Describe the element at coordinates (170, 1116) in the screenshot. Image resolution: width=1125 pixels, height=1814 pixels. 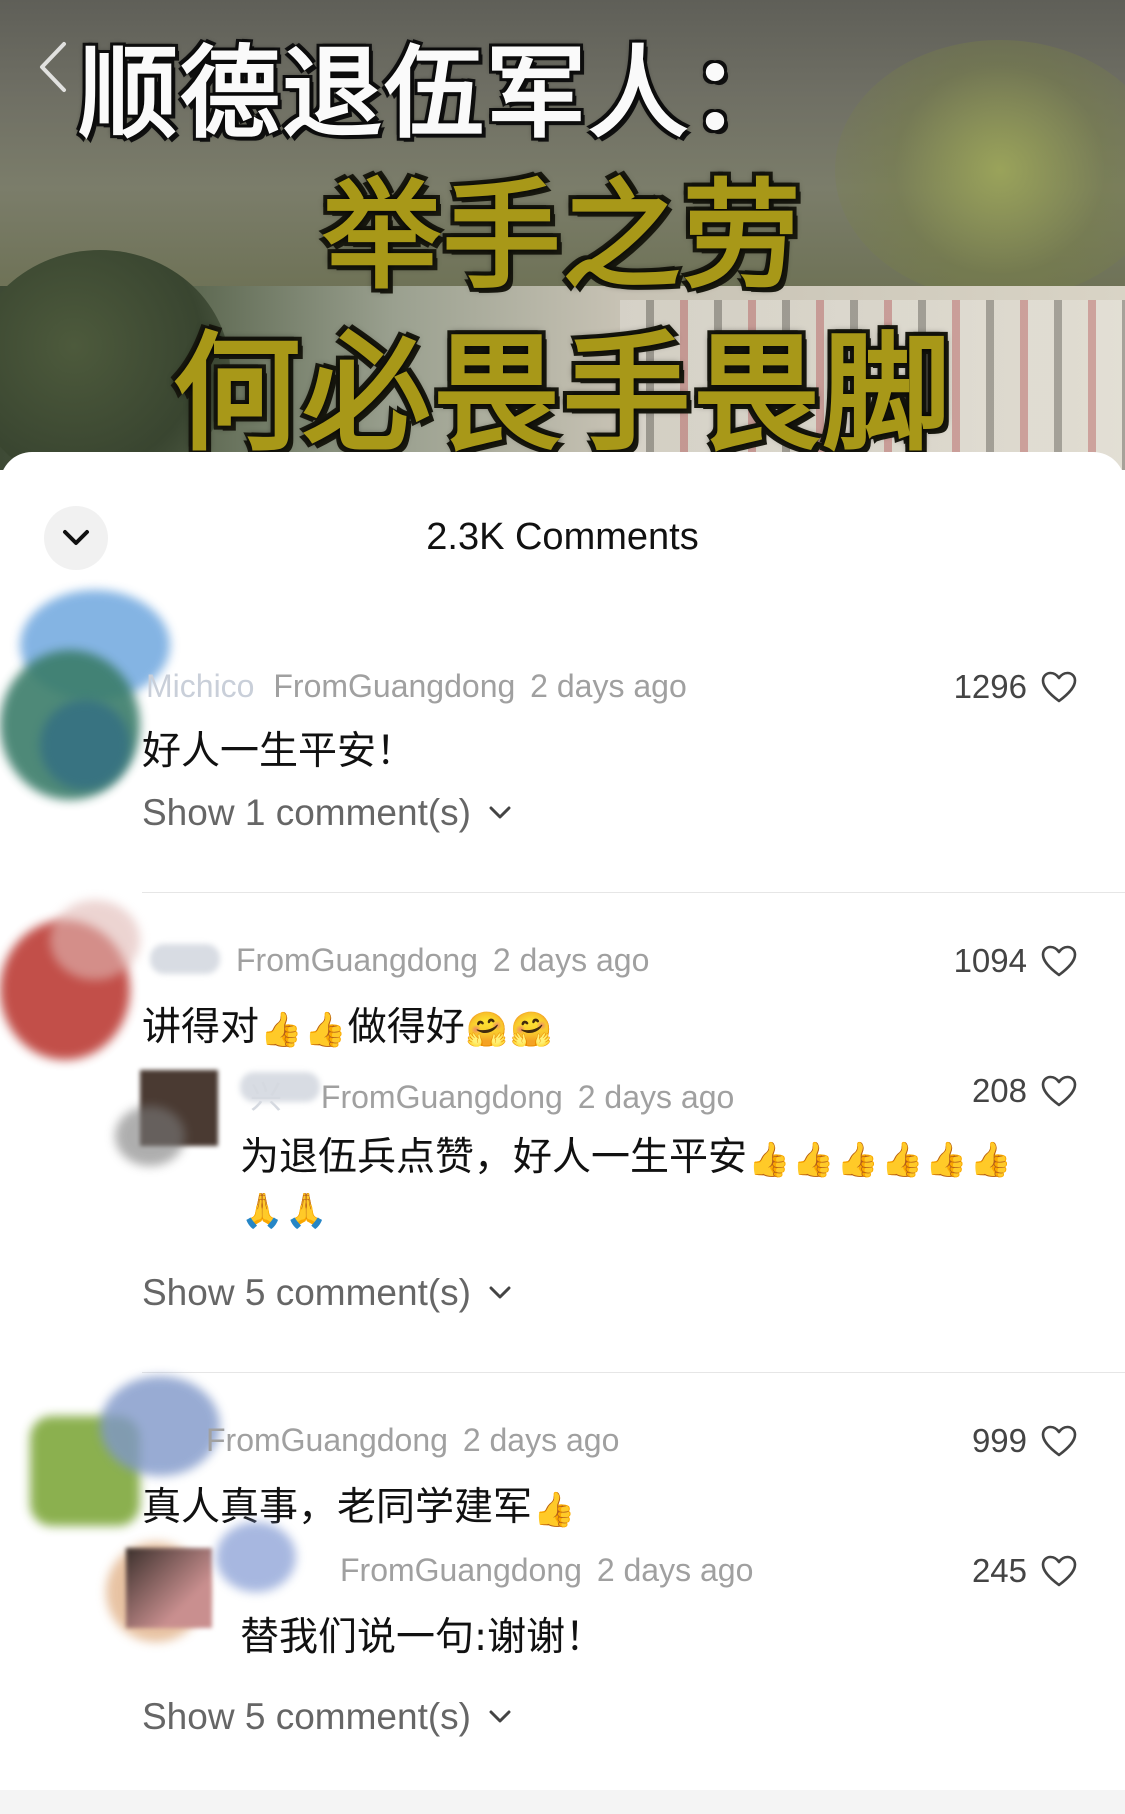
I see `reply-avatar` at that location.